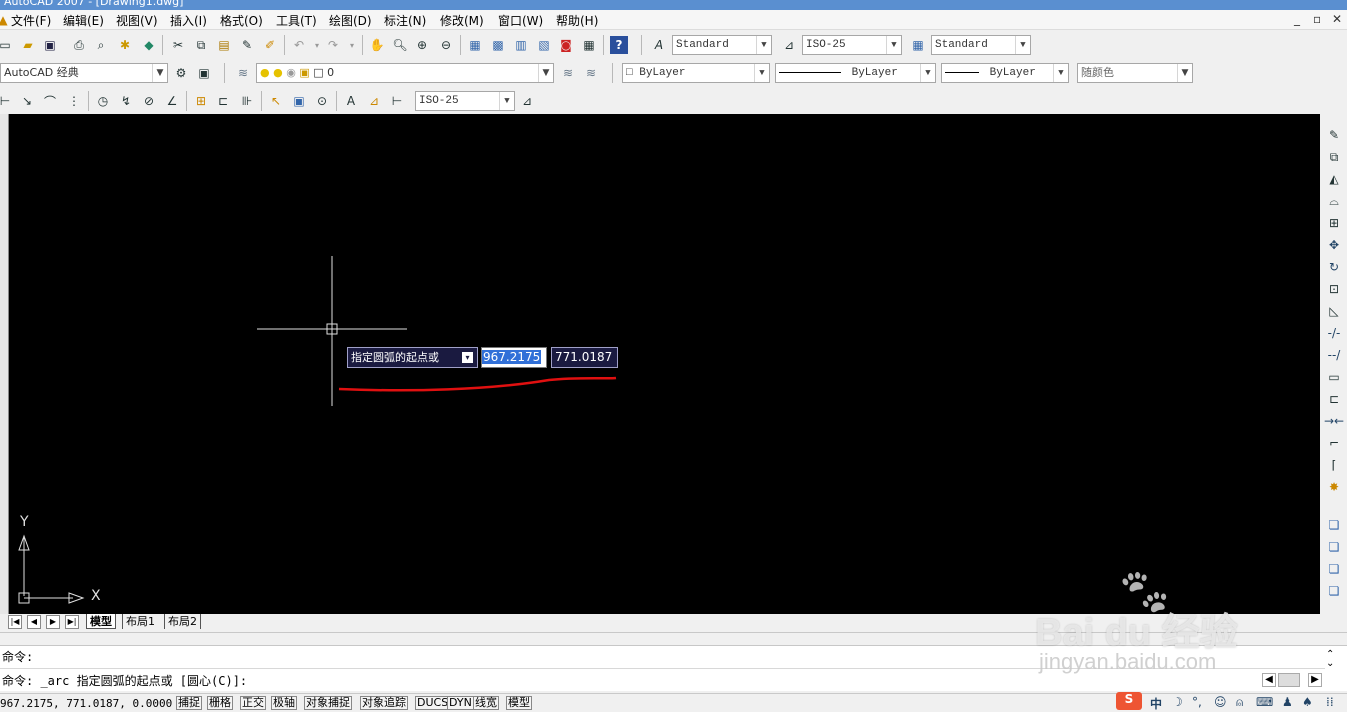  What do you see at coordinates (1334, 377) in the screenshot?
I see `break-at-point-icon: ▭` at bounding box center [1334, 377].